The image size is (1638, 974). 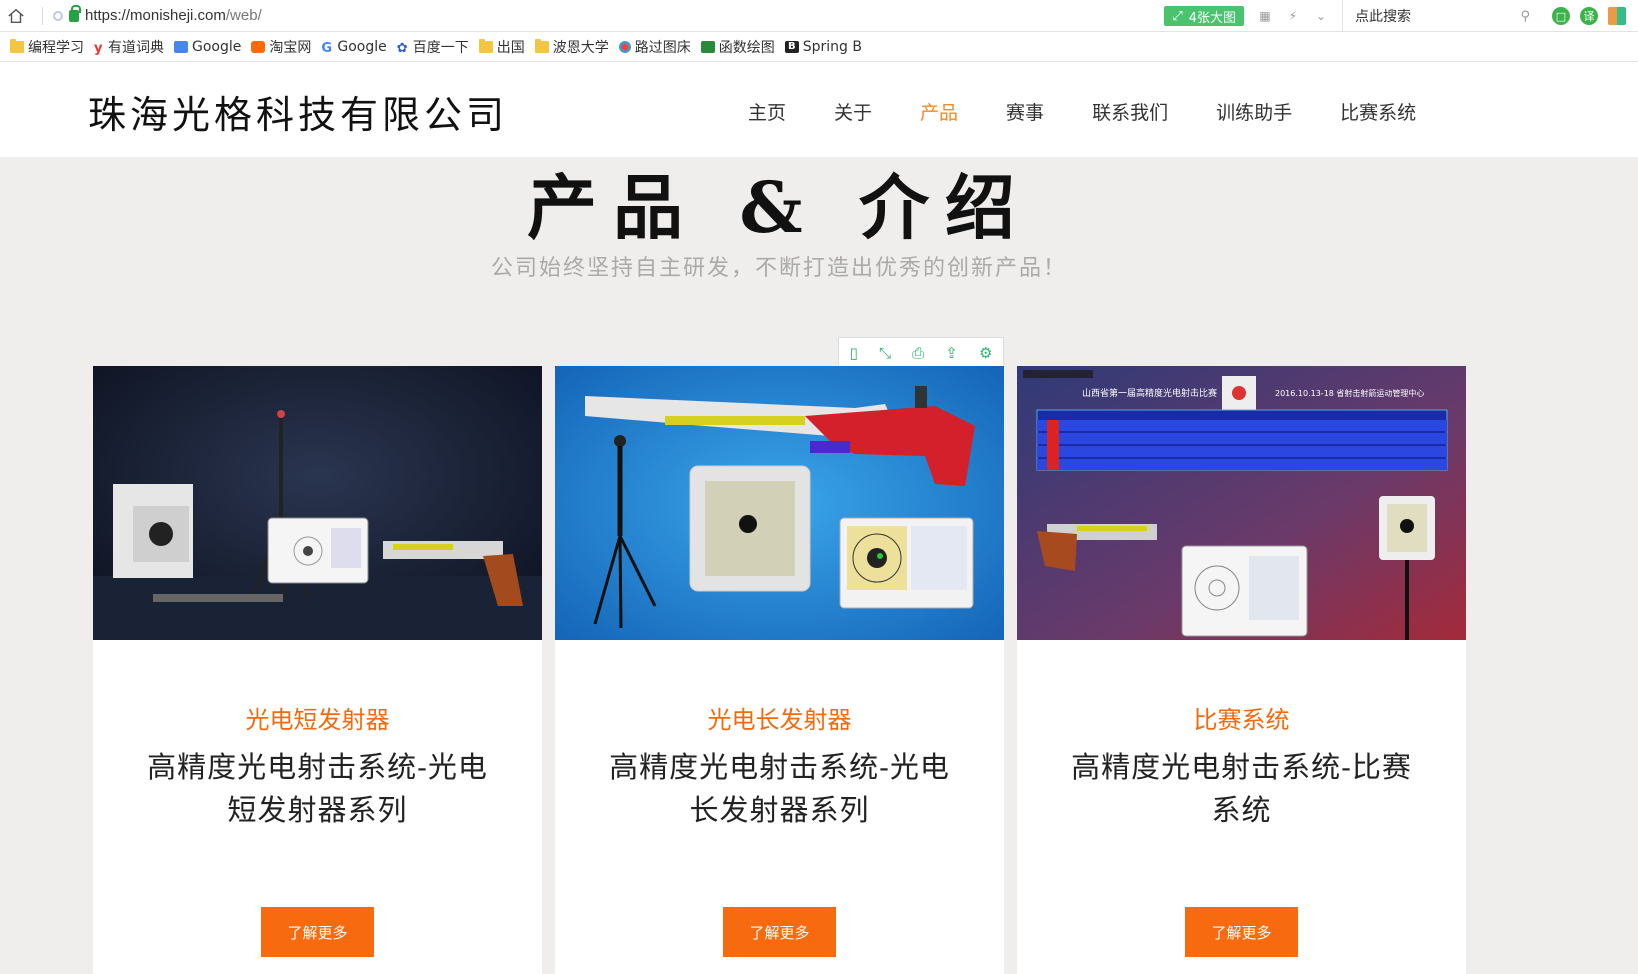 I want to click on search-placeholder: 点此搜索, so click(x=1383, y=17).